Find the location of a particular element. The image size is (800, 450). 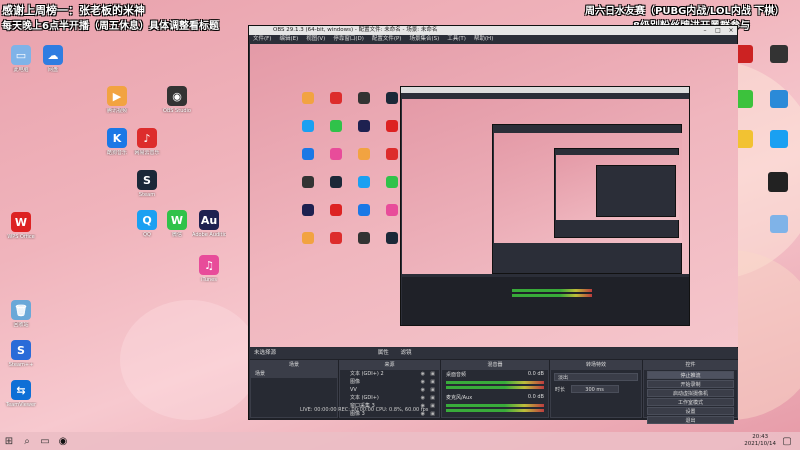

taskbar: ⊞ ⌕ ▭ ◉ 20:43 2021/10/14 ▢ is located at coordinates (400, 441).